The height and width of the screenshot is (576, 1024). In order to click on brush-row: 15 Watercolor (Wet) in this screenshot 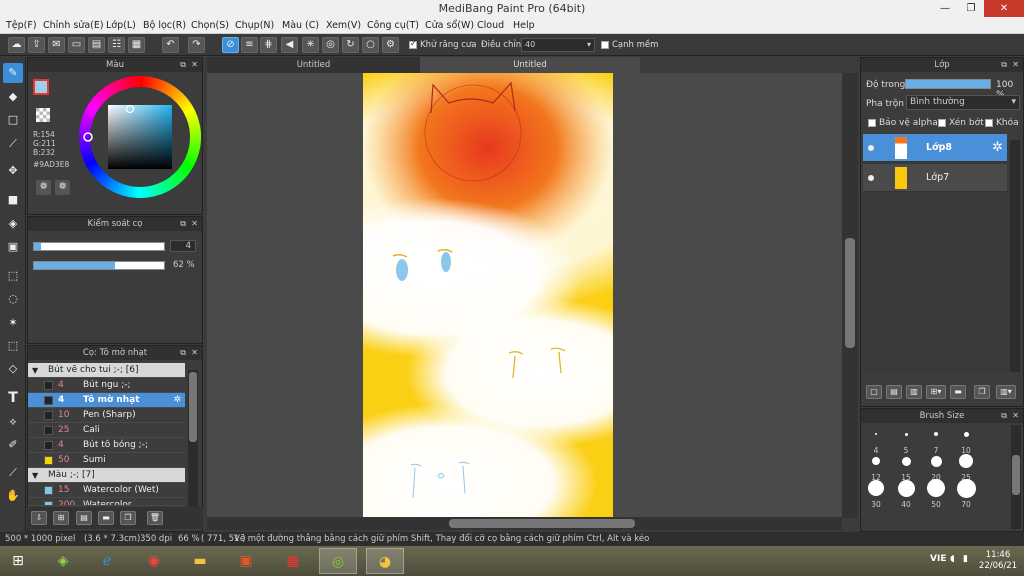, I will do `click(106, 490)`.